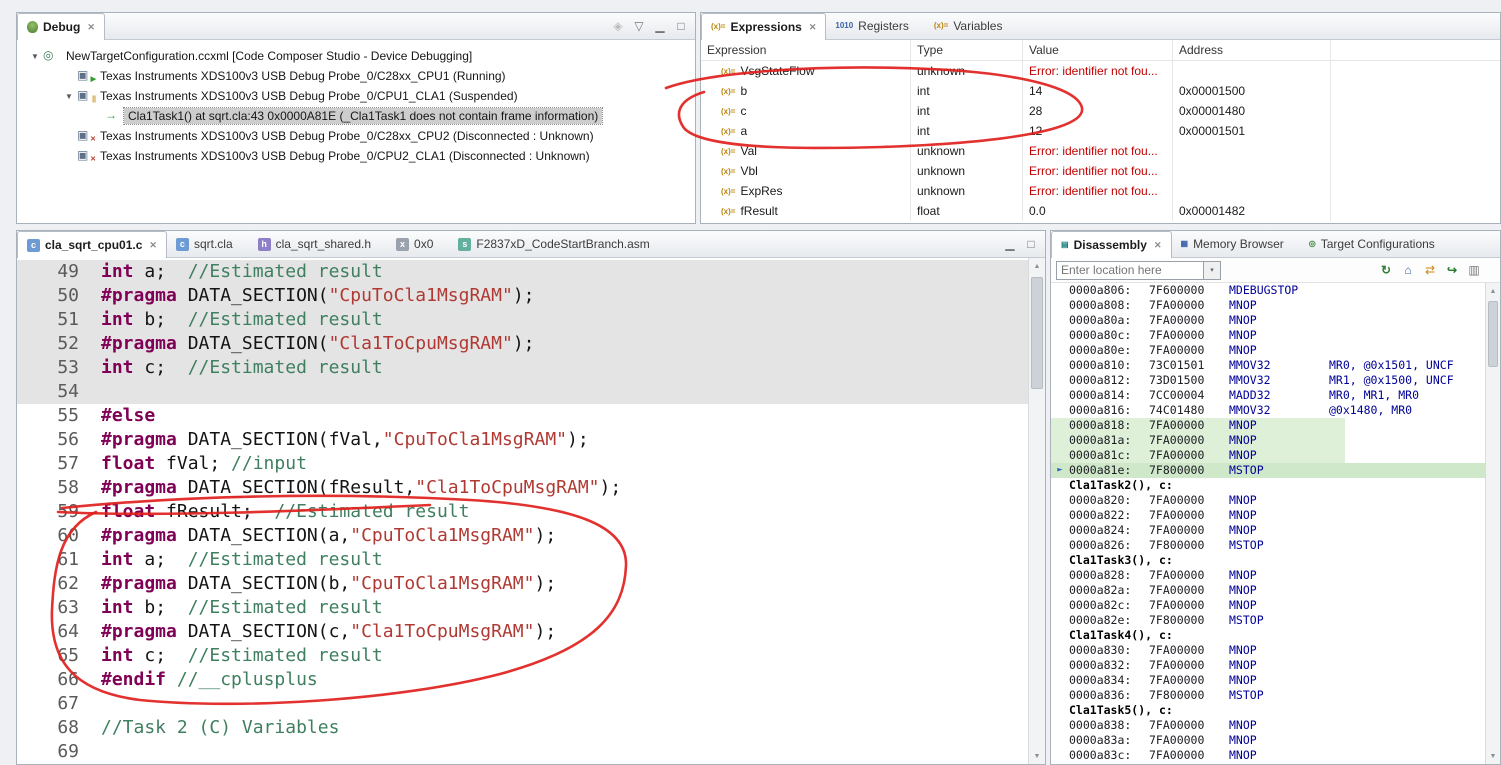  I want to click on code-line: 57 float fVal; //input, so click(522, 464).